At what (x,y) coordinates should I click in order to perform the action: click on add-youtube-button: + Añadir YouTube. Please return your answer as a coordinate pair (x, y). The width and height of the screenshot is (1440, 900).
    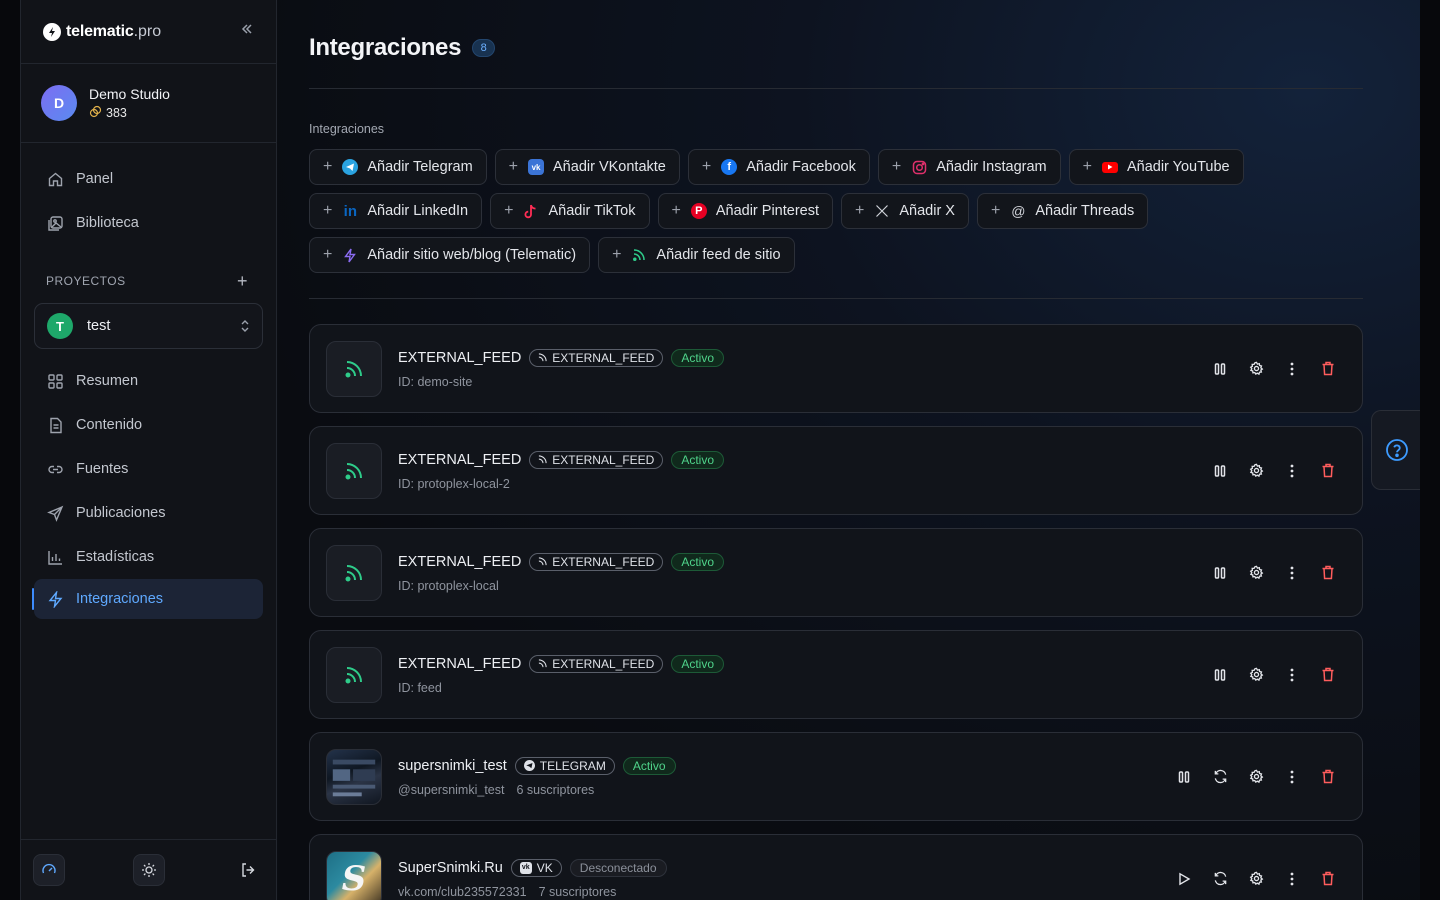
    Looking at the image, I should click on (1156, 167).